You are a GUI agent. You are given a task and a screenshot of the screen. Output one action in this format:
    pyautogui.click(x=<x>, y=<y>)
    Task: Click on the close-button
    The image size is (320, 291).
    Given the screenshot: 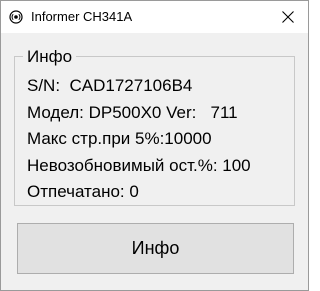 What is the action you would take?
    pyautogui.click(x=288, y=17)
    